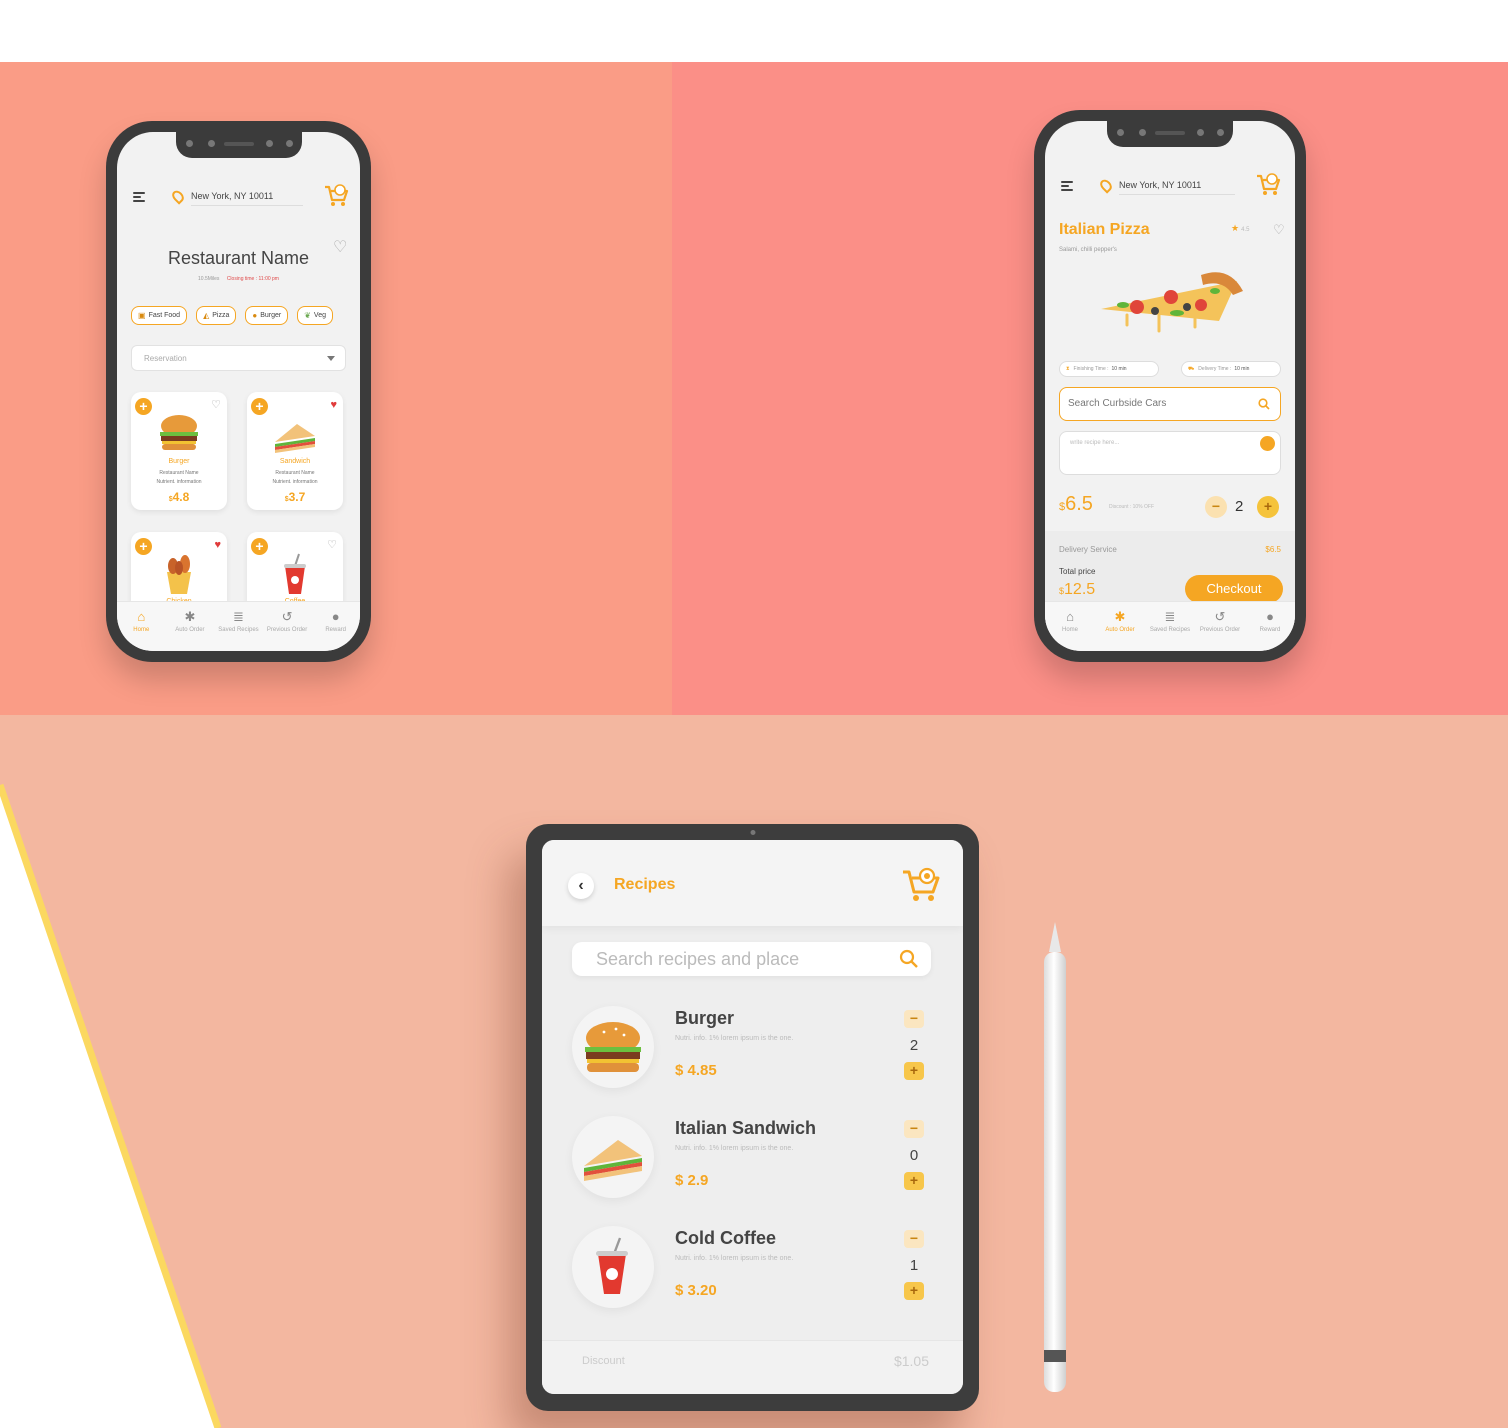  Describe the element at coordinates (295, 477) in the screenshot. I see `food-meta: Restaurant Name Nutrient. information` at that location.